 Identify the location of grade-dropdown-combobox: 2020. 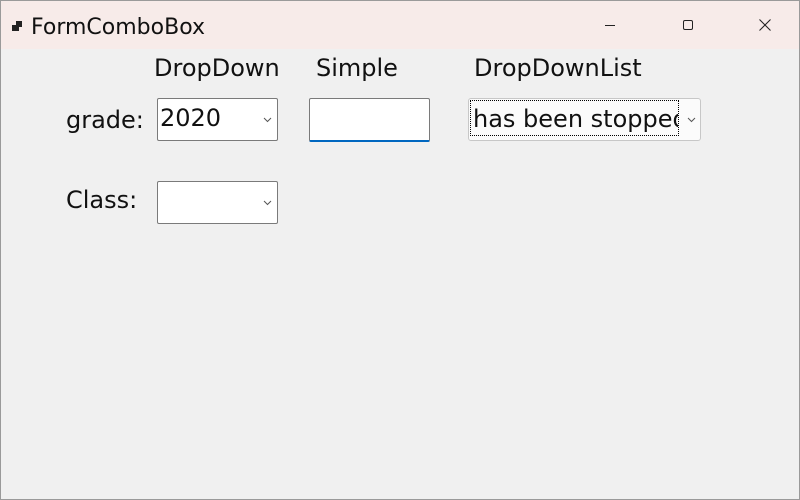
(217, 119).